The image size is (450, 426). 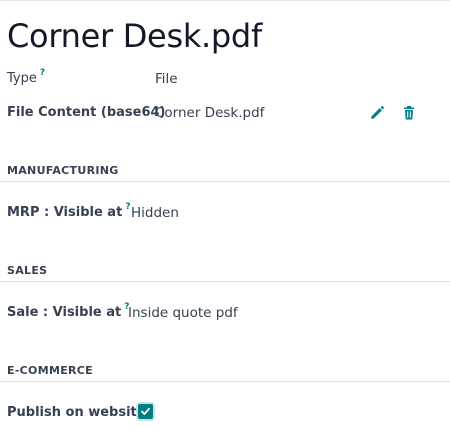 What do you see at coordinates (127, 207) in the screenshot?
I see `mrp-help-icon: ?` at bounding box center [127, 207].